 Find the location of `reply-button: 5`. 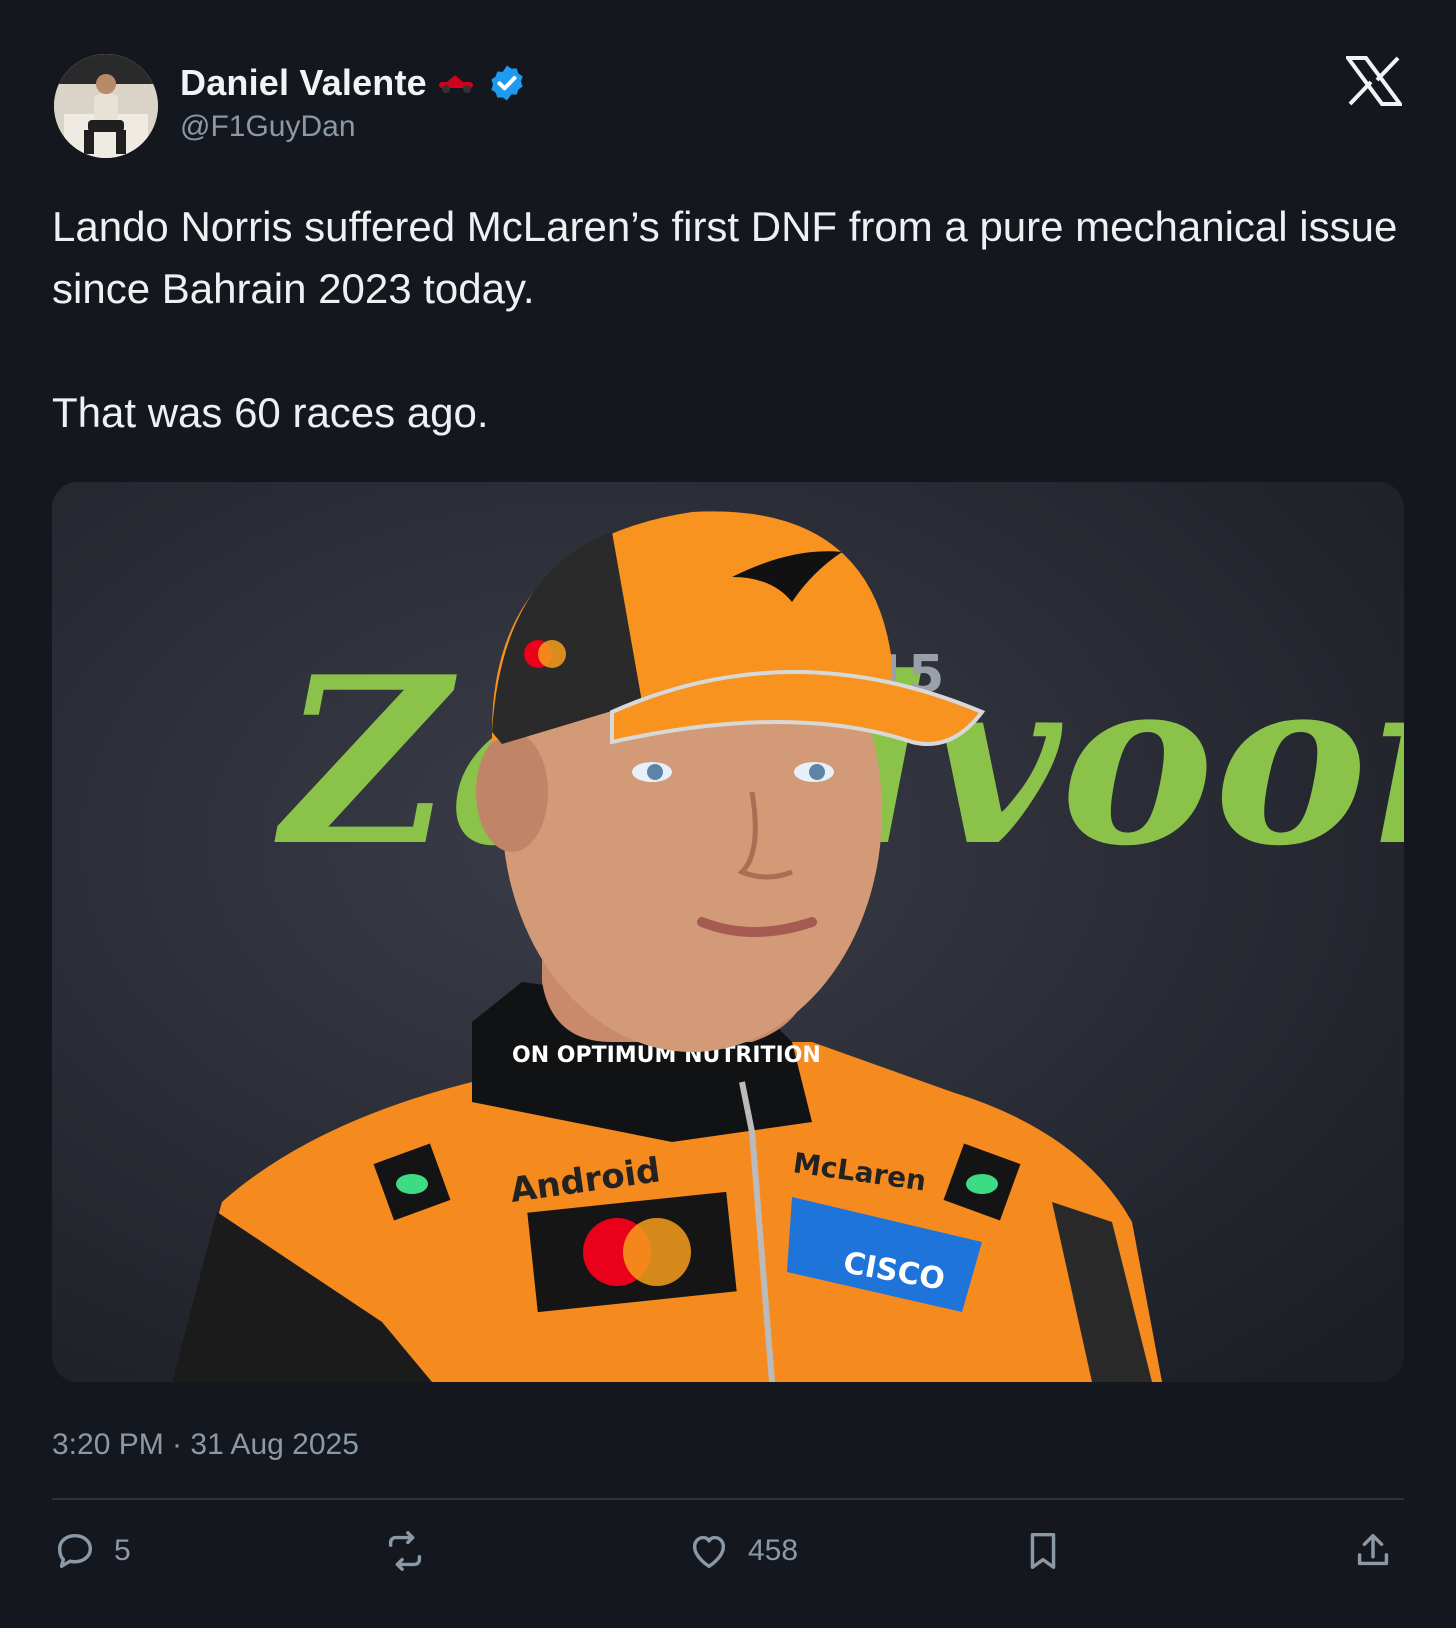

reply-button: 5 is located at coordinates (91, 1551).